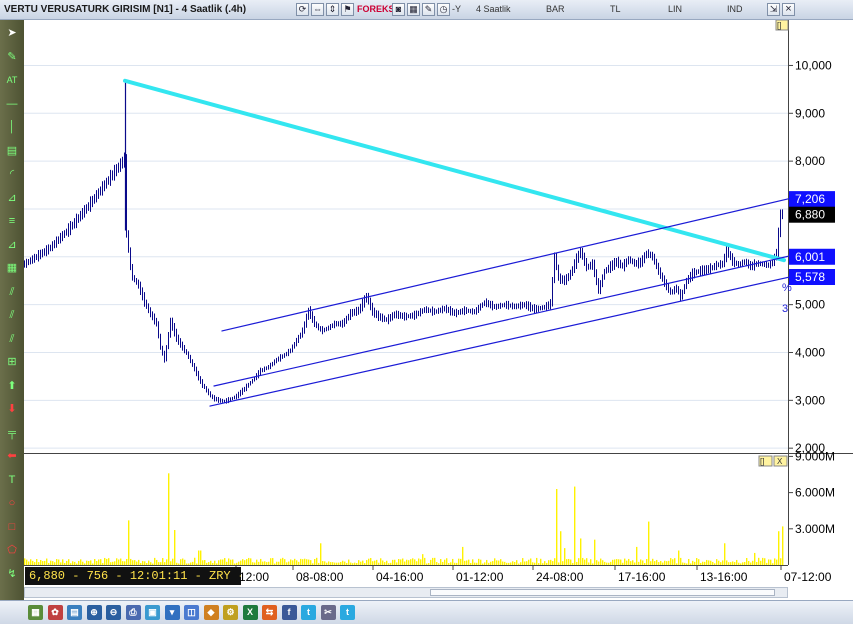 Image resolution: width=853 pixels, height=624 pixels. I want to click on share-icon: ⇆, so click(269, 612).